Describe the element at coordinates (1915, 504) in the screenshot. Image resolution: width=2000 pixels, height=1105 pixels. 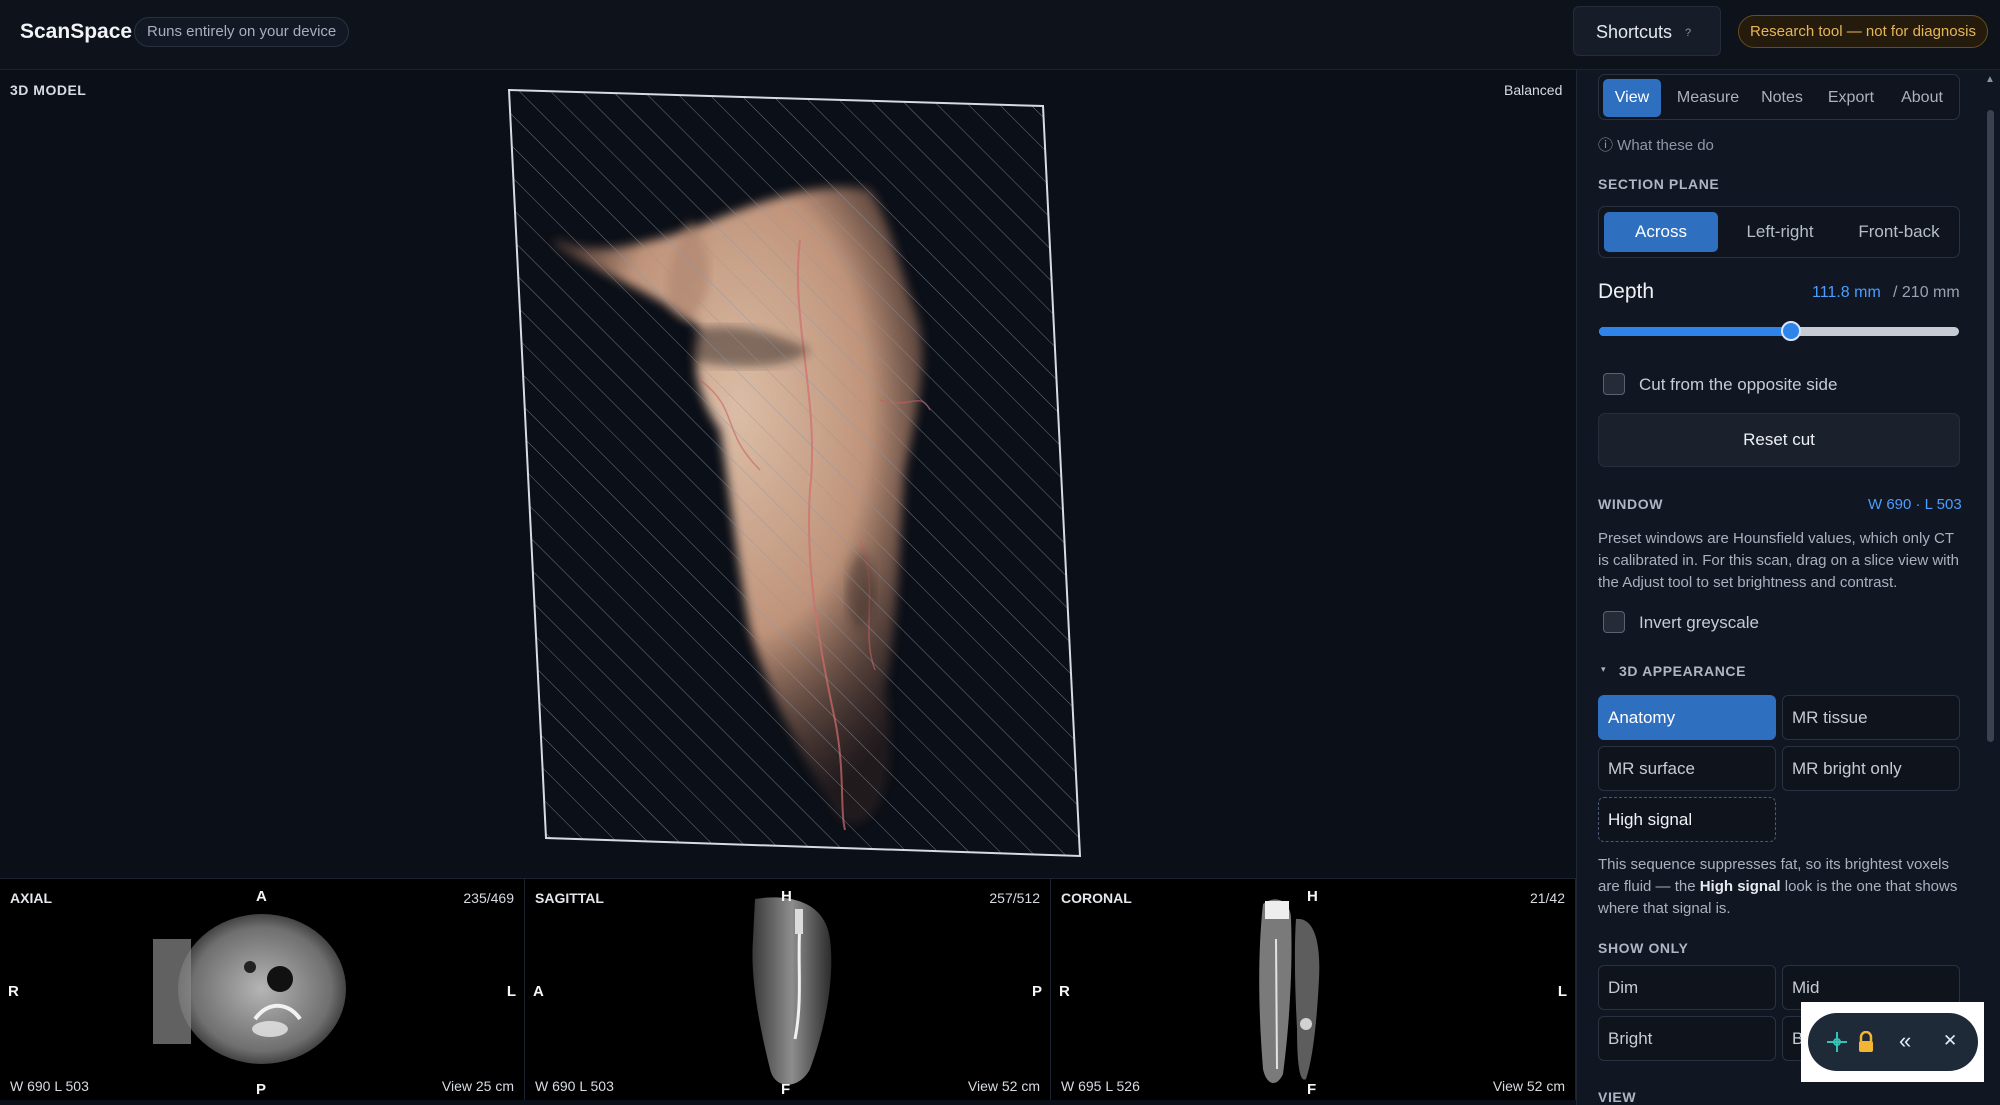
I see `window-value: W 690 · L 503` at that location.